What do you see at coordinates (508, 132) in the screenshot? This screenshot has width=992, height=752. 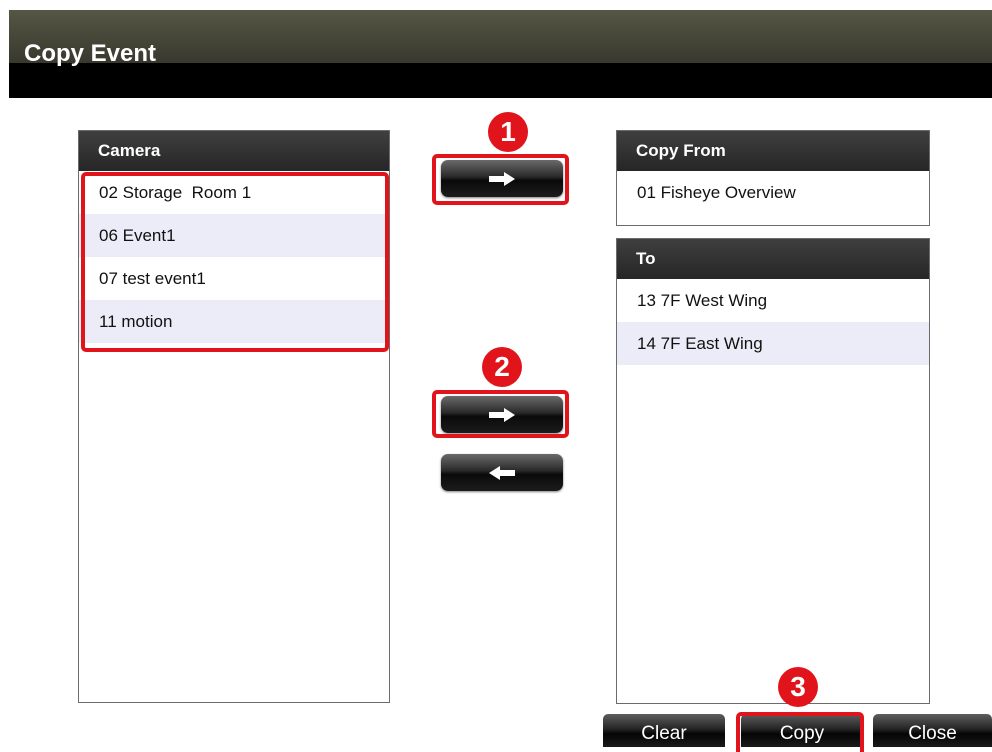 I see `step1-badge: 1` at bounding box center [508, 132].